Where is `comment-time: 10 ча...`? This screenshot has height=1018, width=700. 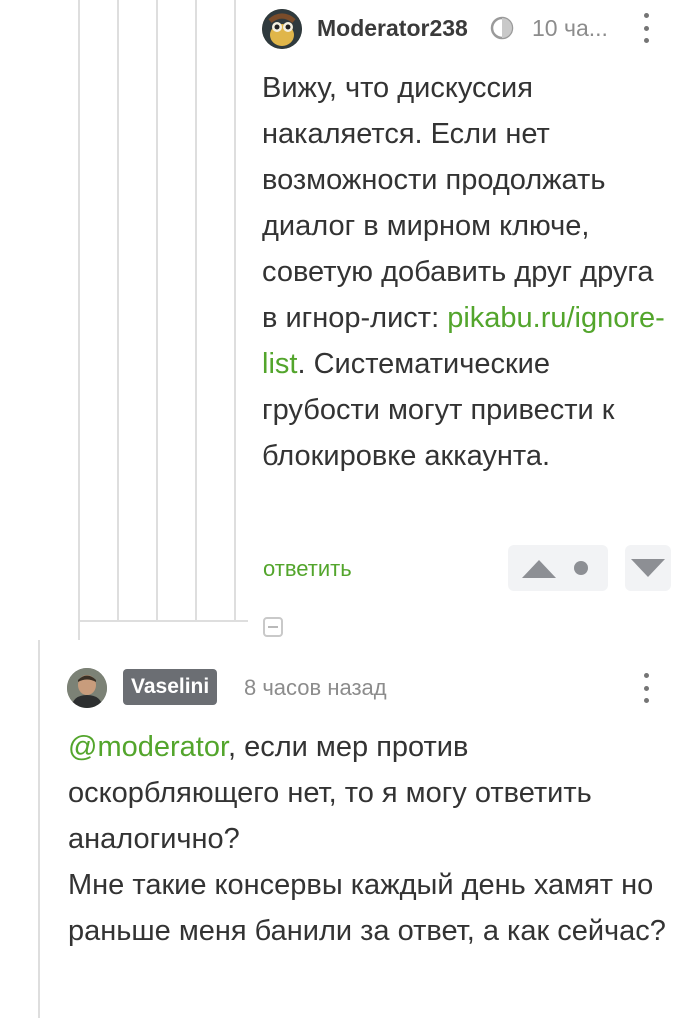
comment-time: 10 ча... is located at coordinates (570, 28).